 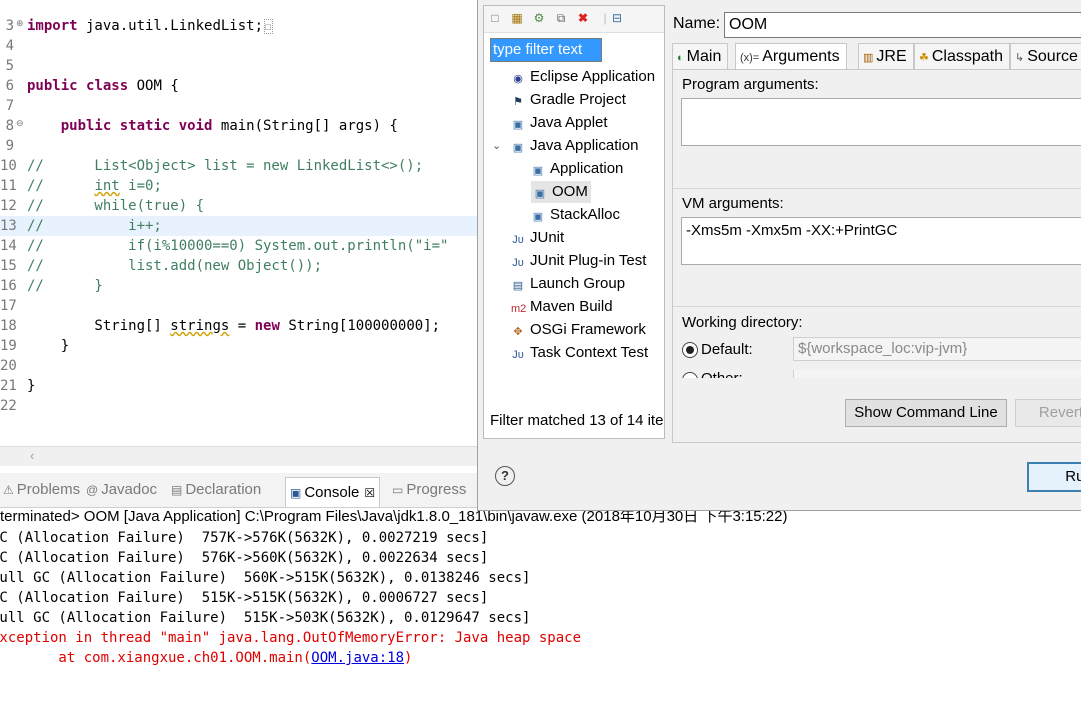 I want to click on fold-toggle-icon: ⊕, so click(x=20, y=24).